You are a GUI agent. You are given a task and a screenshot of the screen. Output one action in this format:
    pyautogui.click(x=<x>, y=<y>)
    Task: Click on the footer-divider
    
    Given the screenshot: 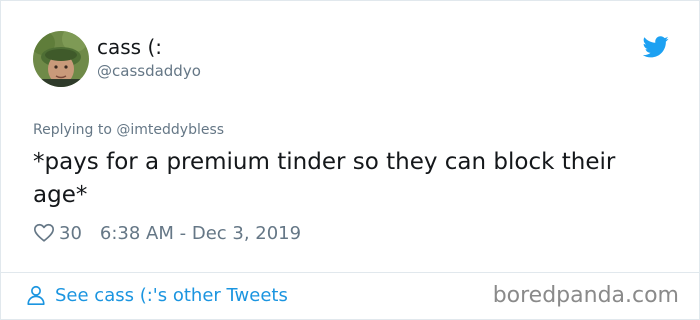 What is the action you would take?
    pyautogui.click(x=350, y=272)
    